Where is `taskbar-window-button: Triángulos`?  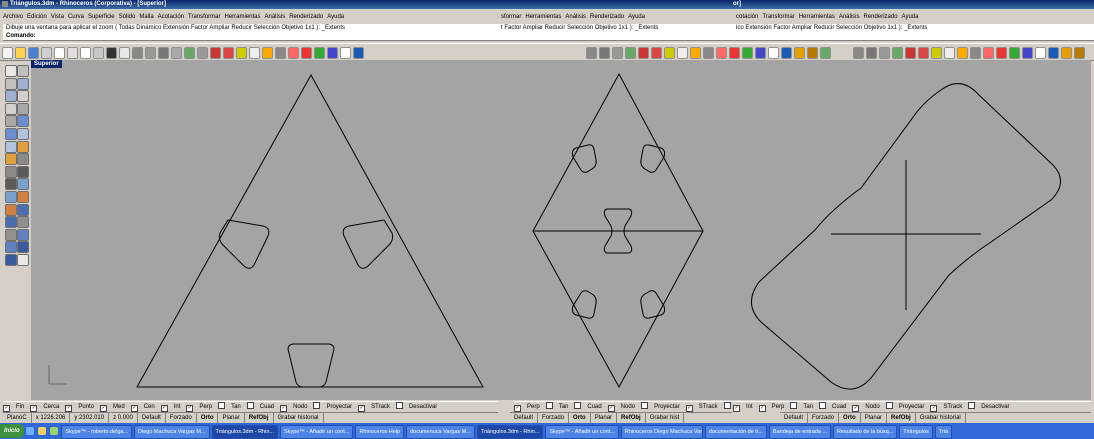 taskbar-window-button: Triángulos is located at coordinates (916, 432).